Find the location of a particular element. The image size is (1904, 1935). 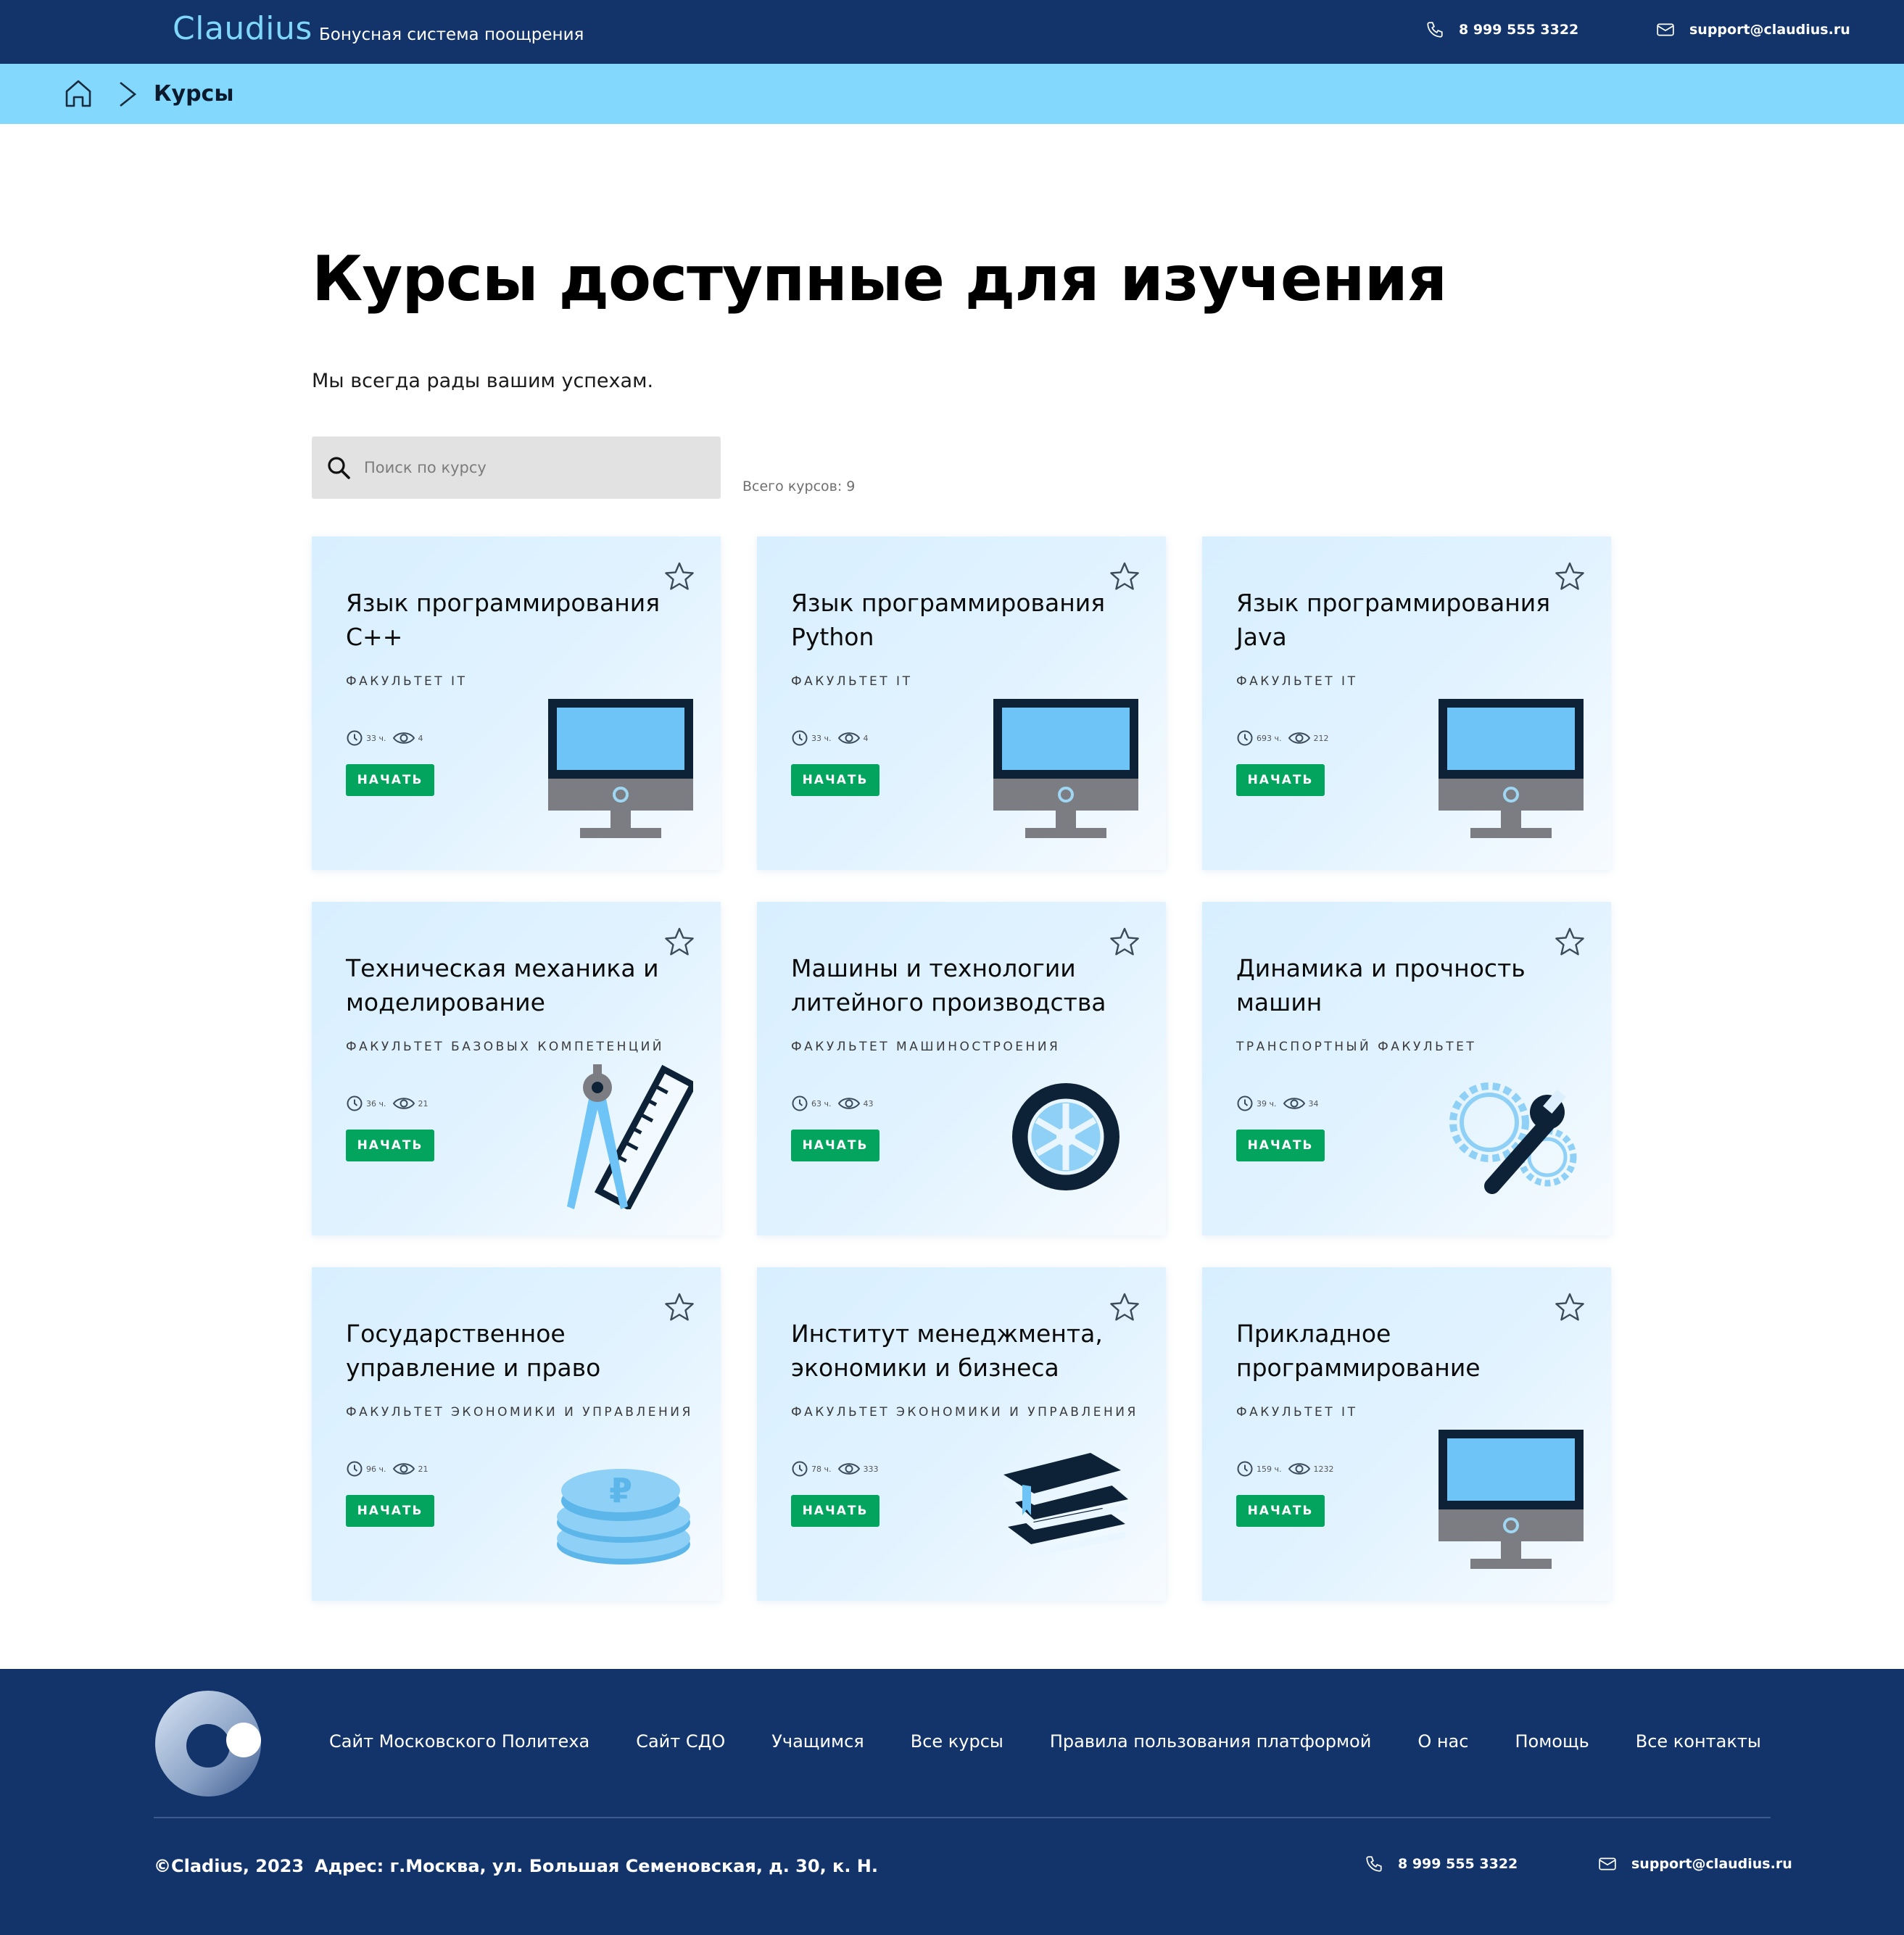

compass-ruler-icon is located at coordinates (620, 1136).